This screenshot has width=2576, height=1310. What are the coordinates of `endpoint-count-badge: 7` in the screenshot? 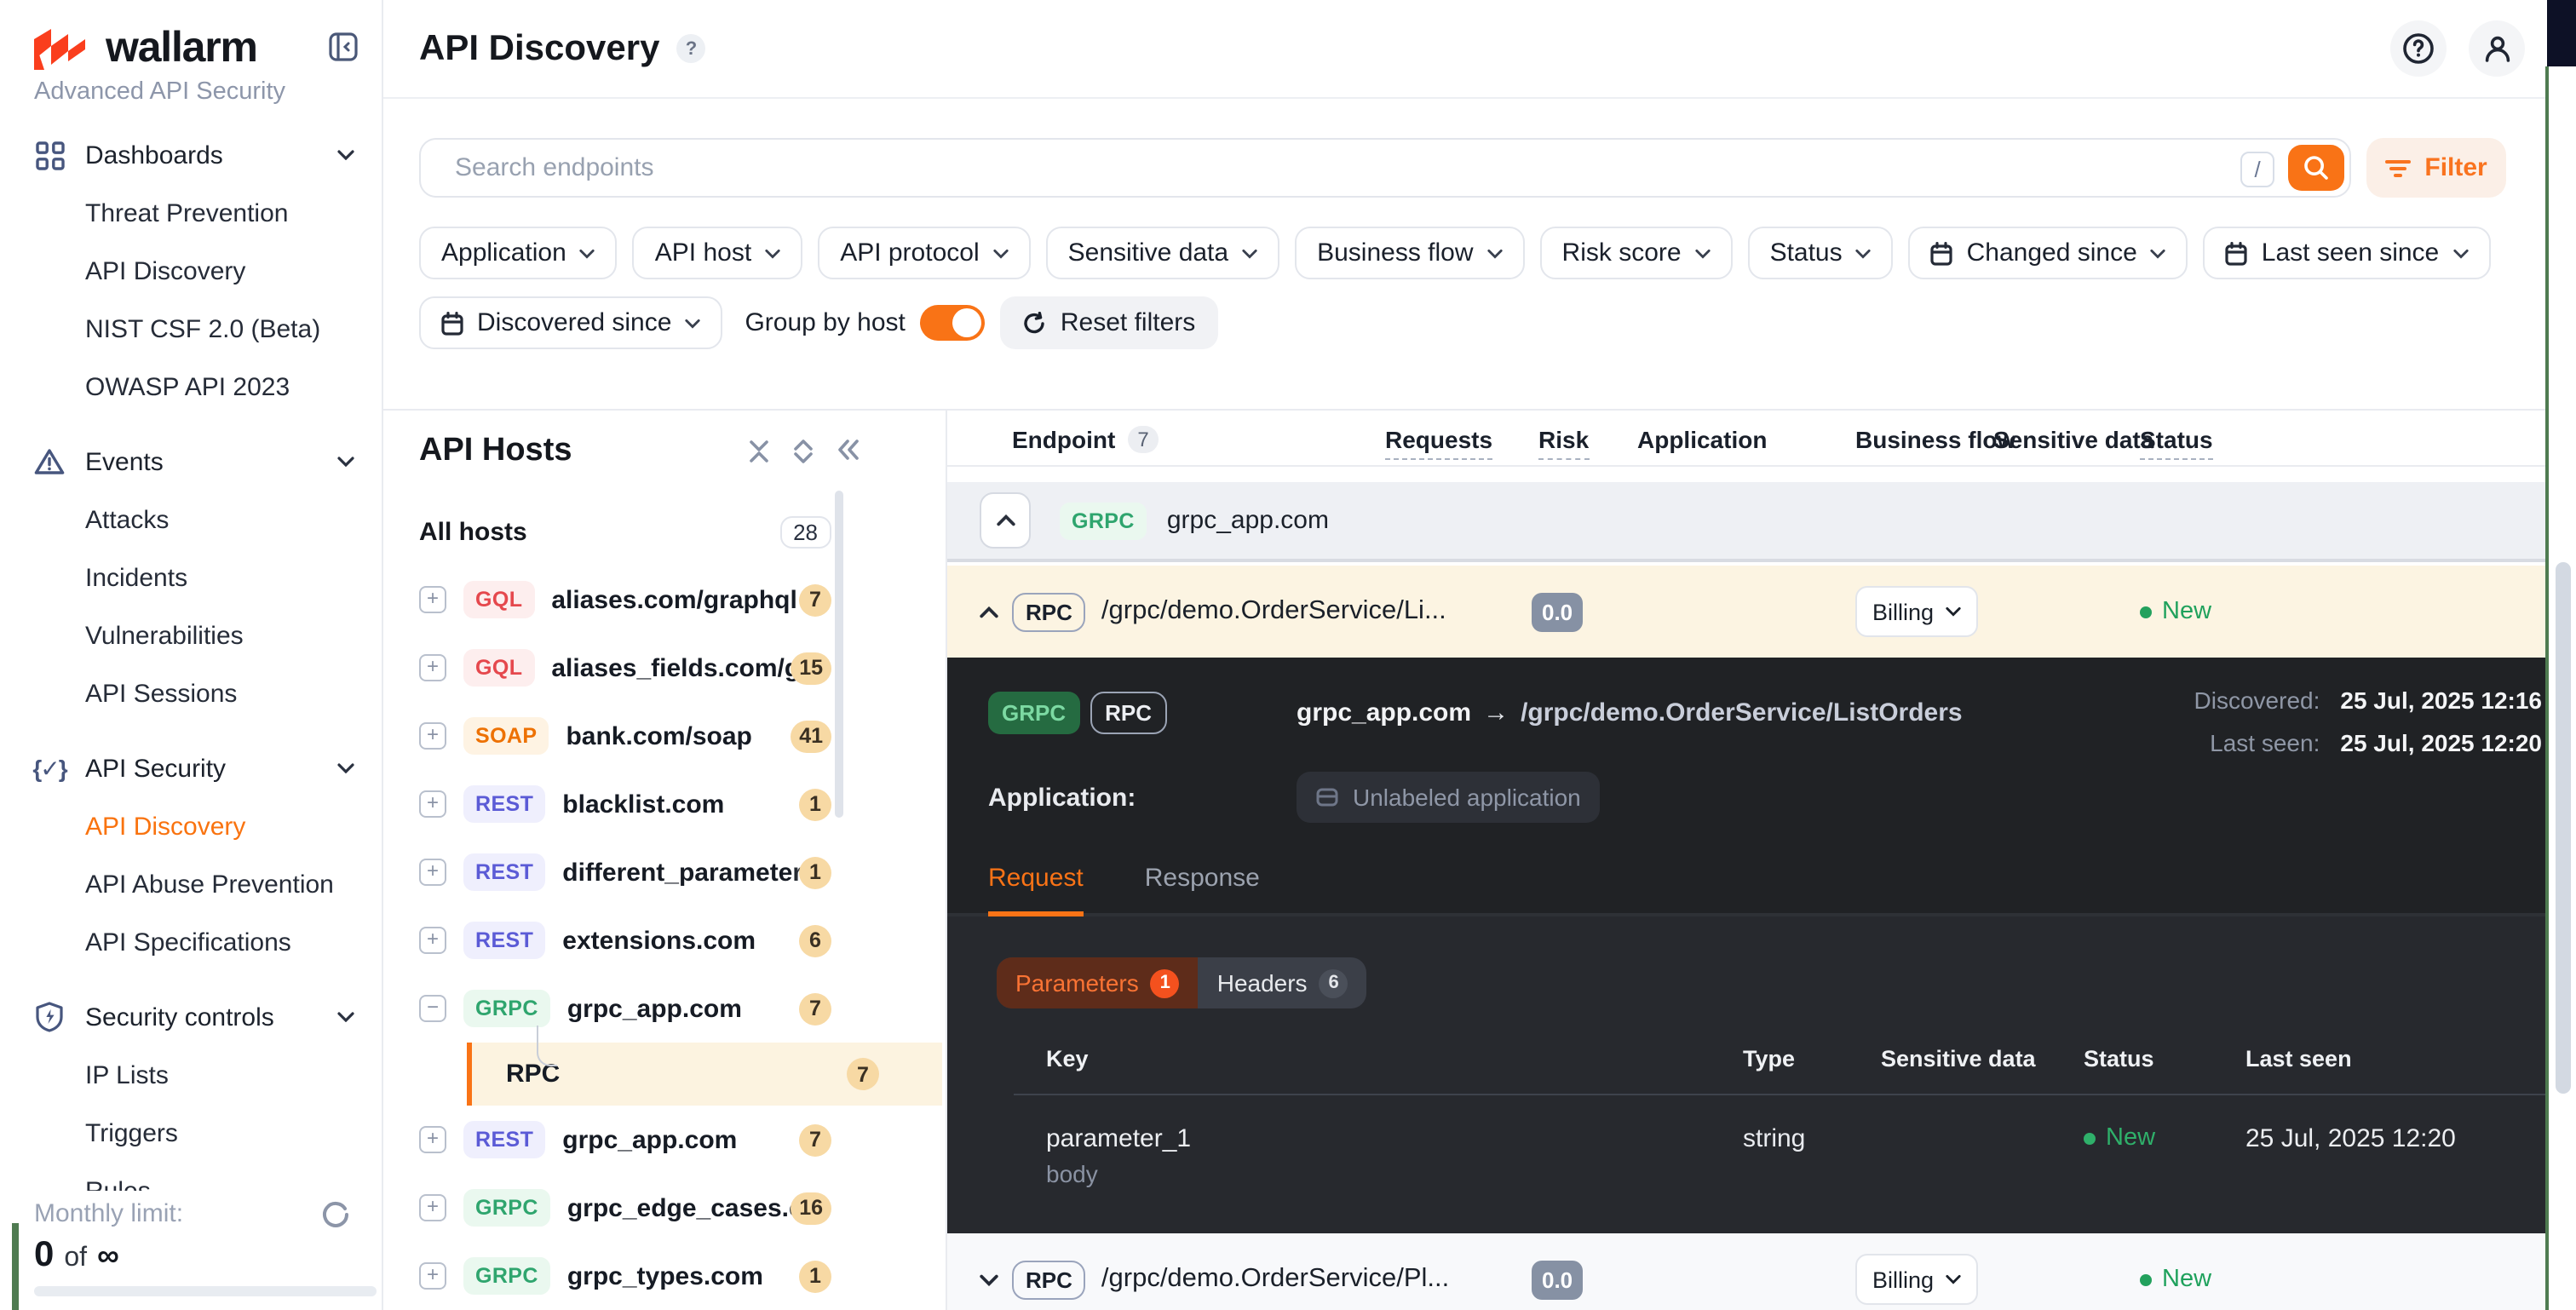 It's located at (815, 1139).